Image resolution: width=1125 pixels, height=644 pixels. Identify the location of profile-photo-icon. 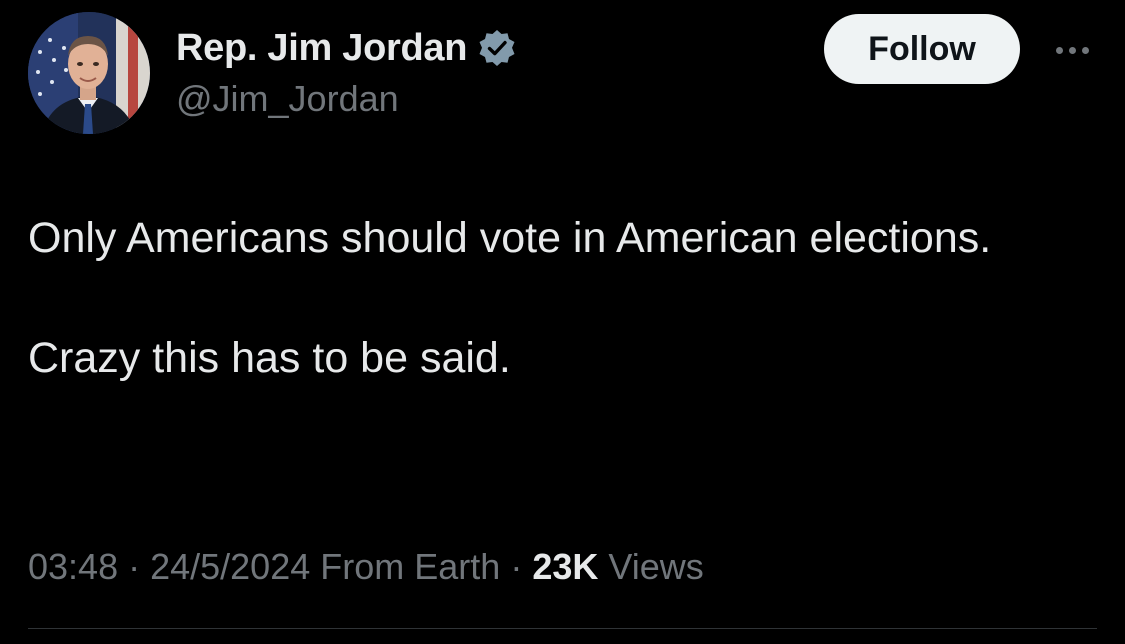
(89, 73).